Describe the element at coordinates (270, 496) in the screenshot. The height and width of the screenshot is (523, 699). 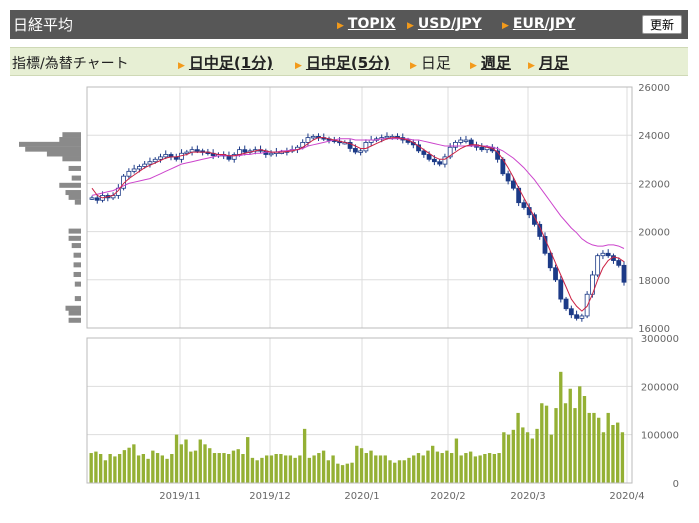
I see `x-tick-label: 2019/12` at that location.